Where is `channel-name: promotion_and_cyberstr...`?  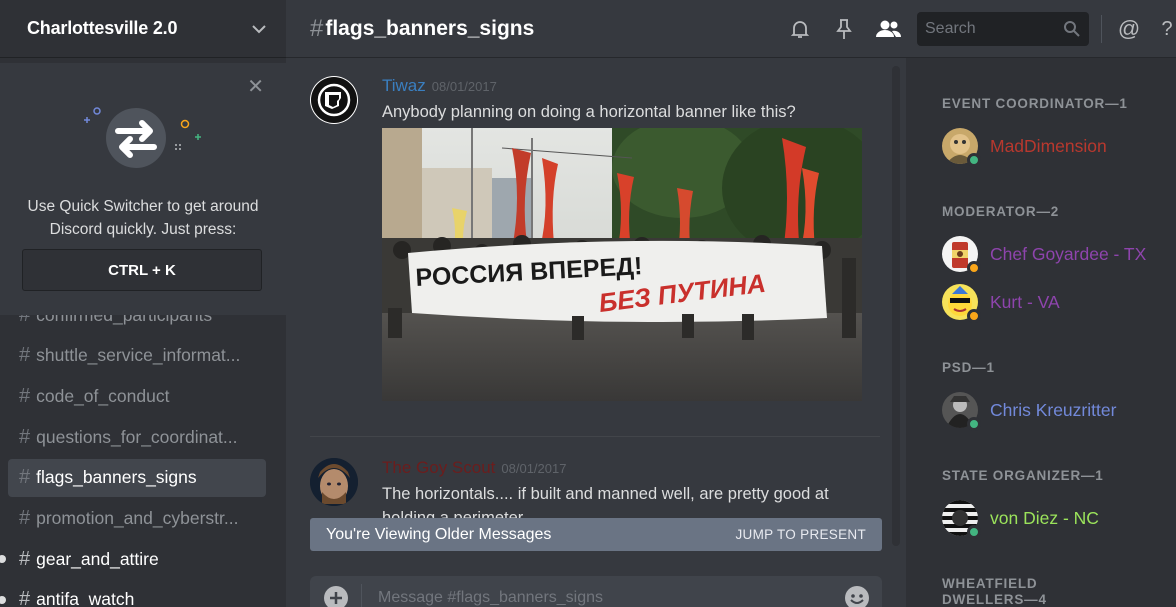
channel-name: promotion_and_cyberstr... is located at coordinates (137, 517).